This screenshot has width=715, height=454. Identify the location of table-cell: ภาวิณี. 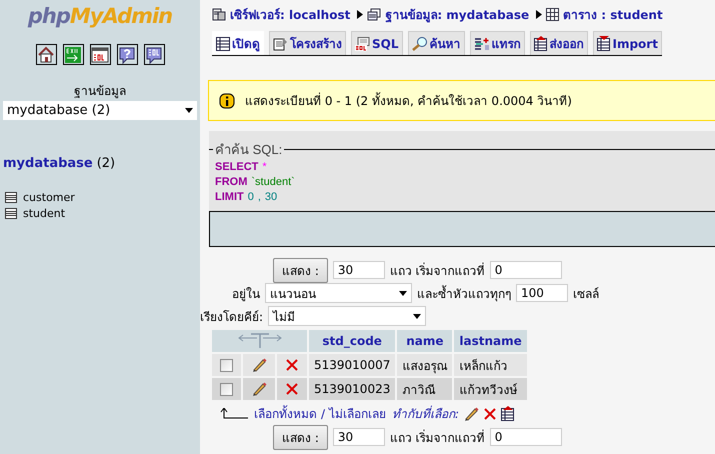
(424, 389).